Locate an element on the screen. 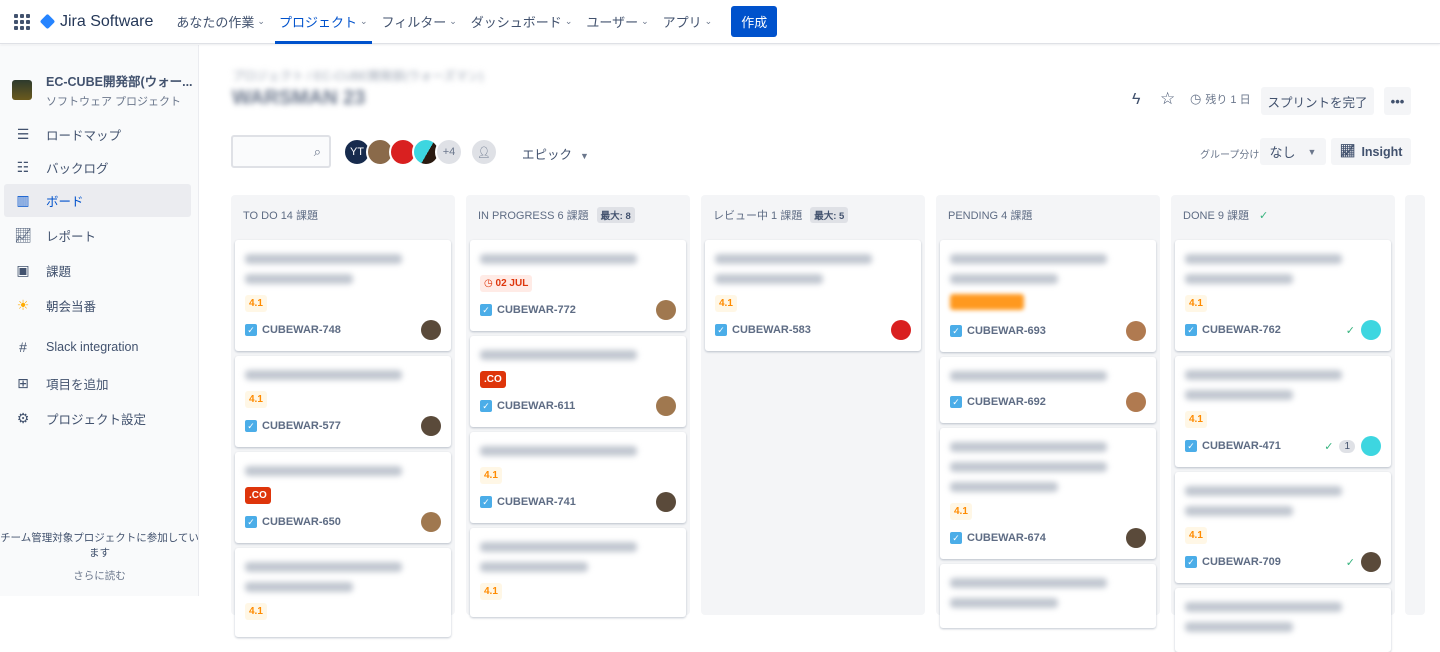  issue-key: CUBEWAR-583 is located at coordinates (811, 330).